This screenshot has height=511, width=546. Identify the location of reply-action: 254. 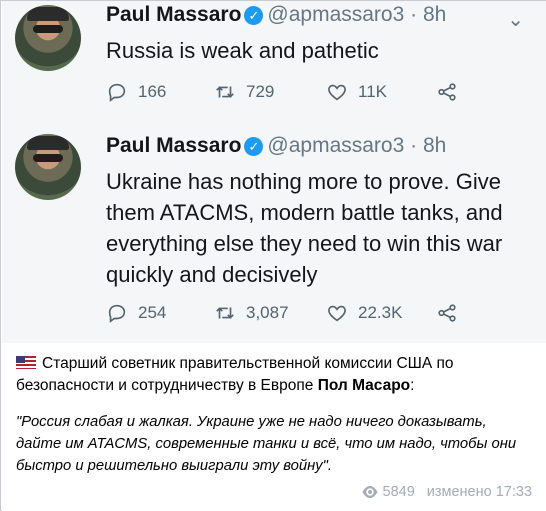
(160, 313).